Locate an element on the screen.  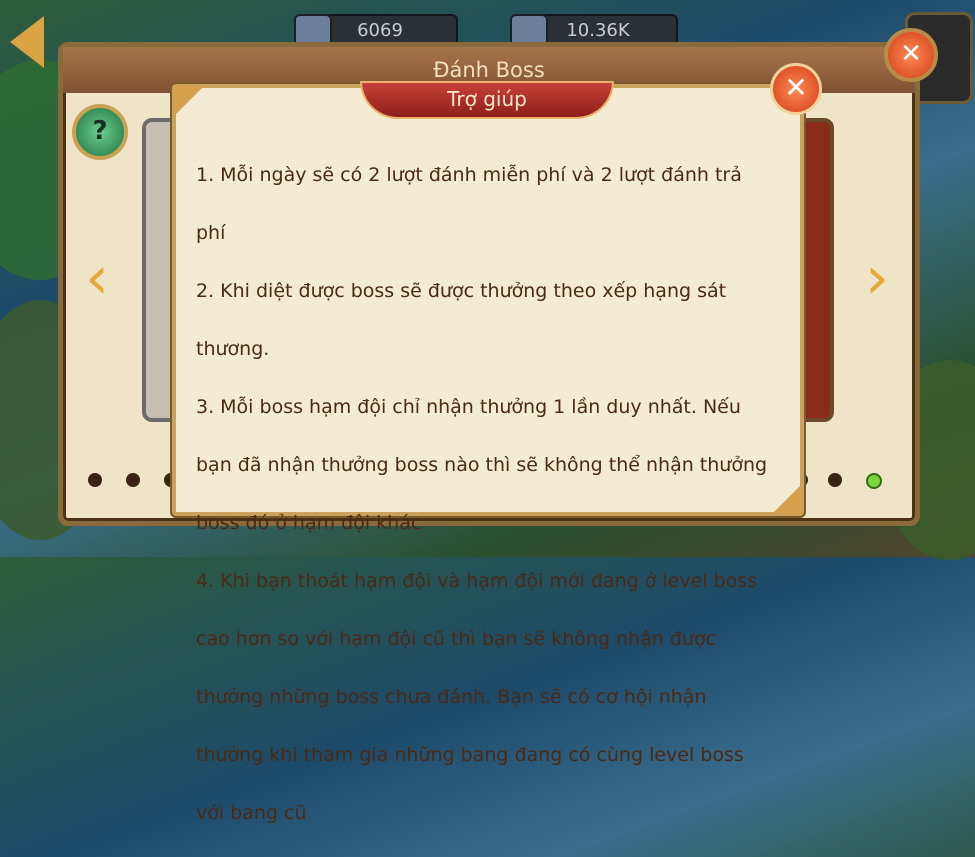
dialog-corner is located at coordinates (189, 101).